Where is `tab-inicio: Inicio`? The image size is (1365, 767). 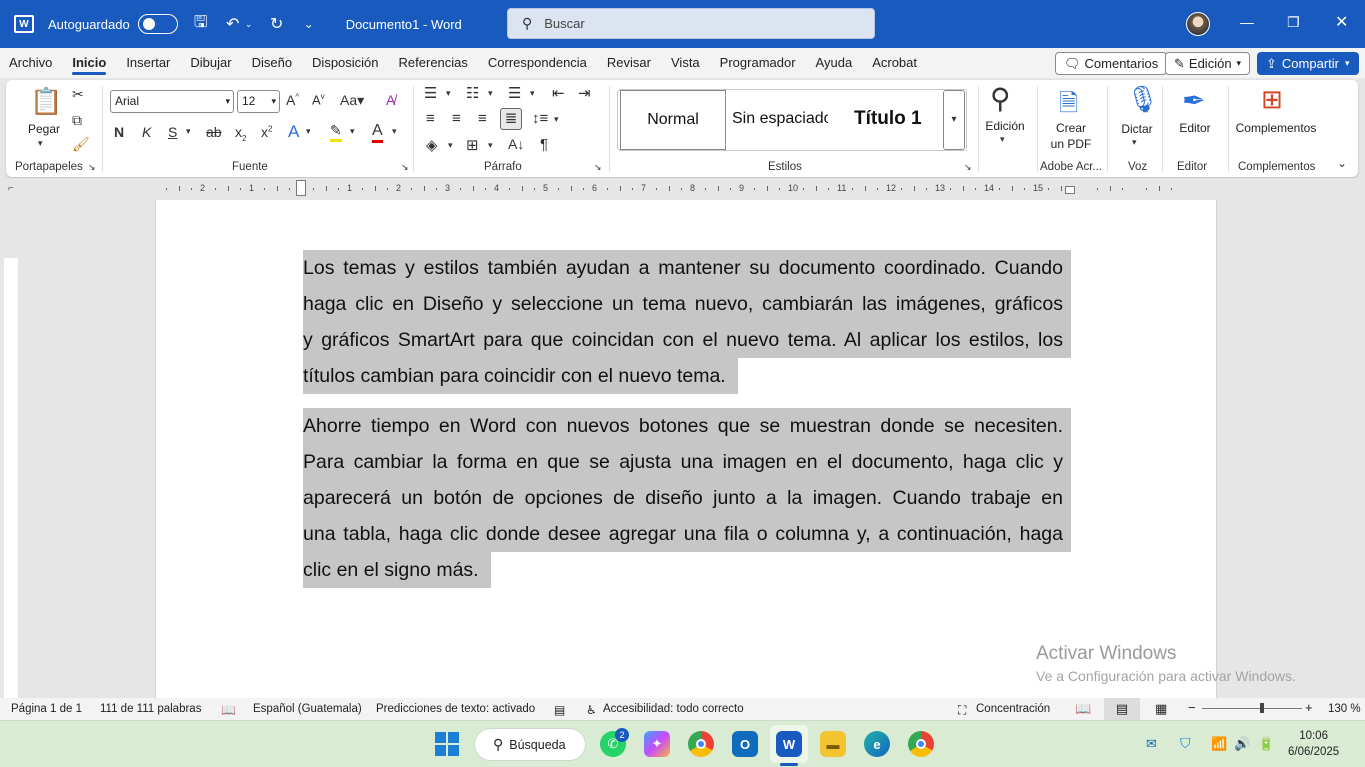 tab-inicio: Inicio is located at coordinates (89, 63).